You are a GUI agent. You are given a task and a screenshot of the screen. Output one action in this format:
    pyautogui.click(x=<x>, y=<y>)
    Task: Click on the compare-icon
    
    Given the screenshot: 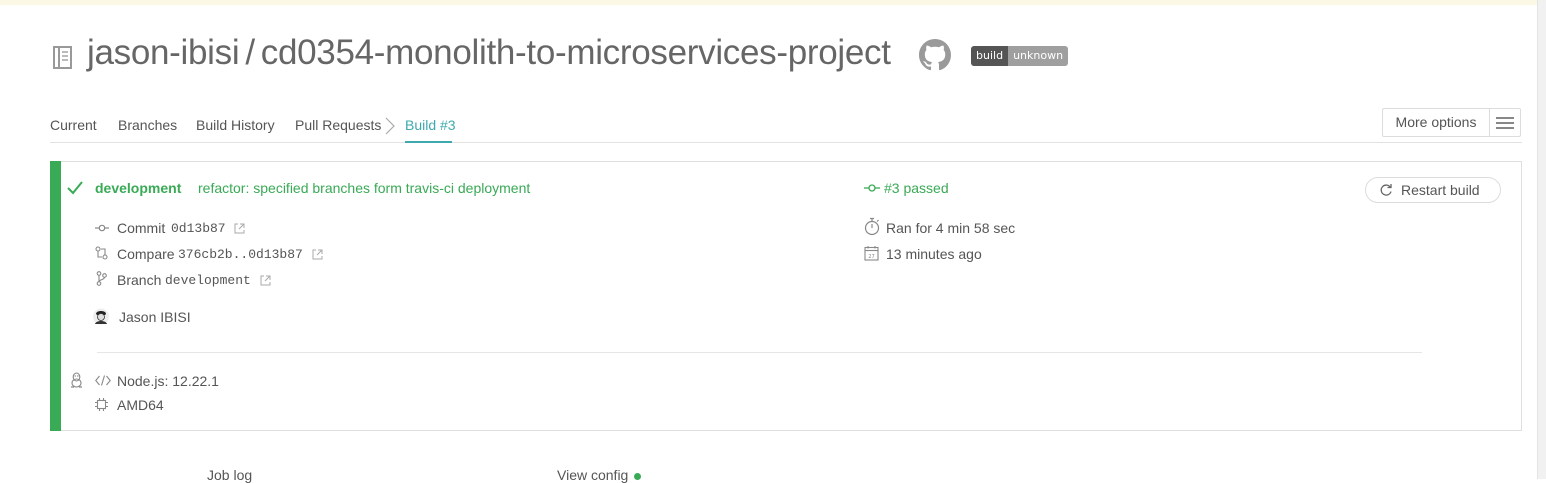 What is the action you would take?
    pyautogui.click(x=101, y=253)
    